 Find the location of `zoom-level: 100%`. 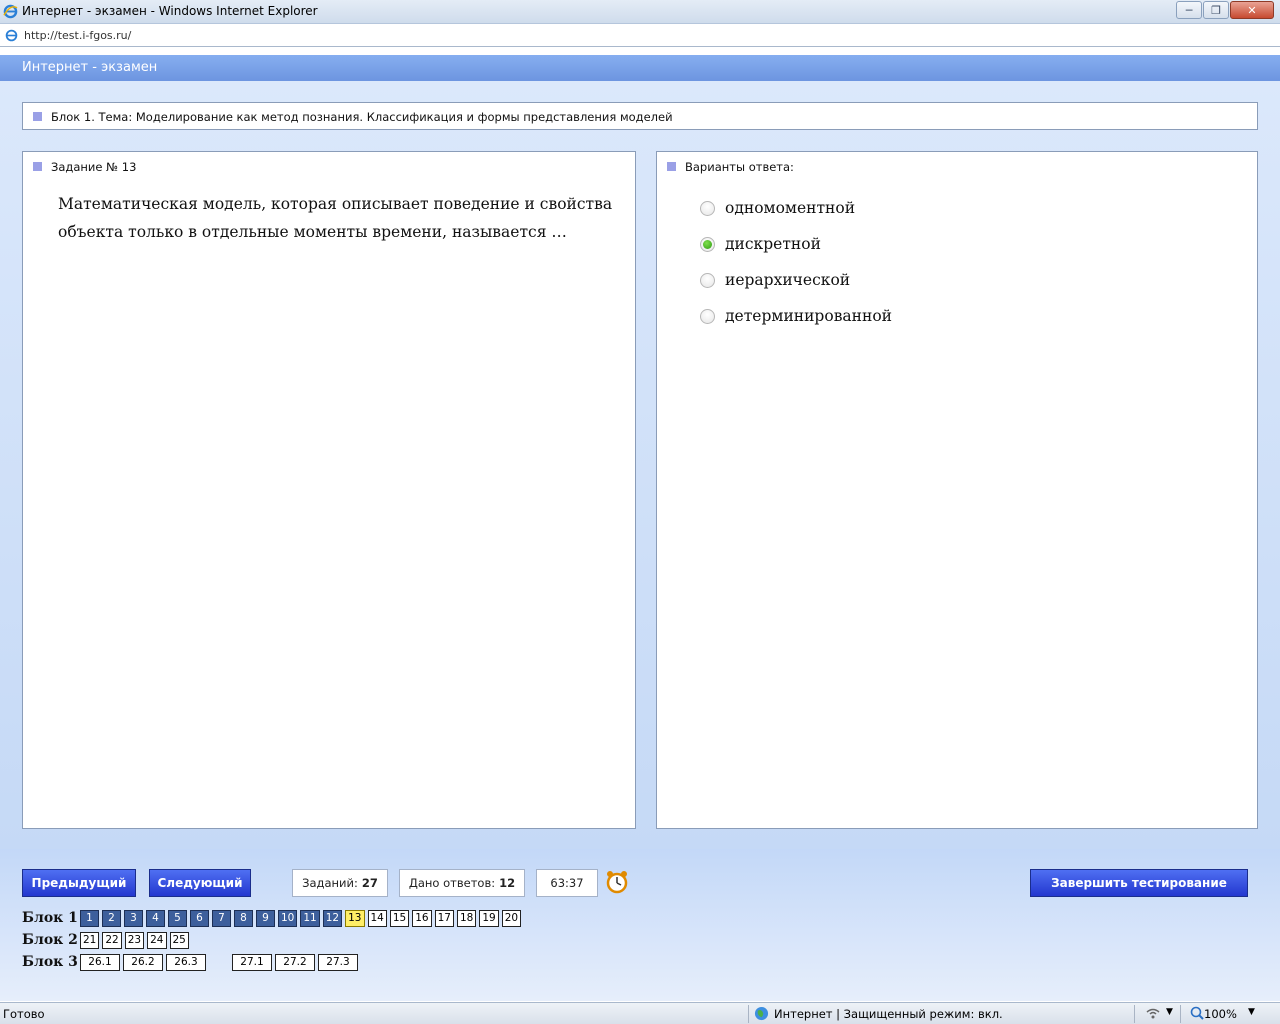

zoom-level: 100% is located at coordinates (1220, 1014).